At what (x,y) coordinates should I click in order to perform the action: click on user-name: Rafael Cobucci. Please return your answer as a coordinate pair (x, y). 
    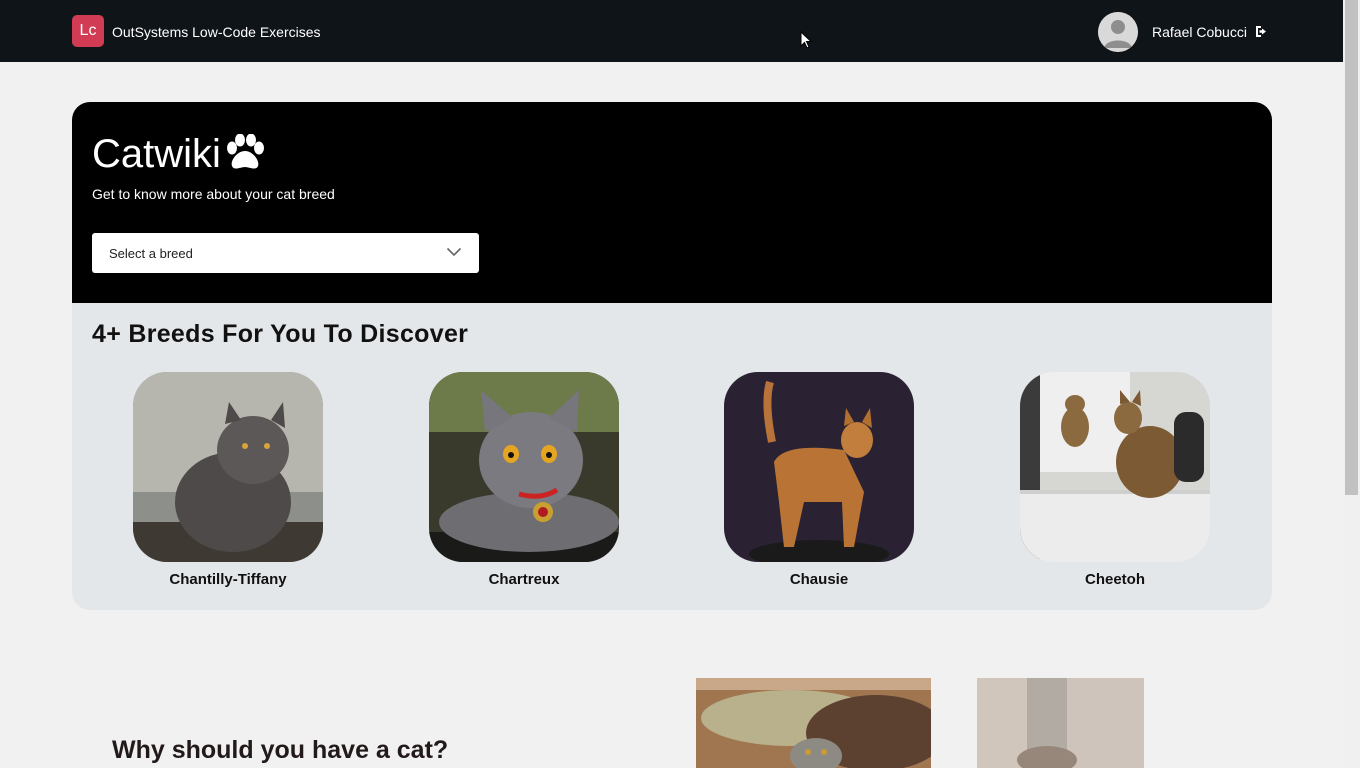
    Looking at the image, I should click on (1199, 32).